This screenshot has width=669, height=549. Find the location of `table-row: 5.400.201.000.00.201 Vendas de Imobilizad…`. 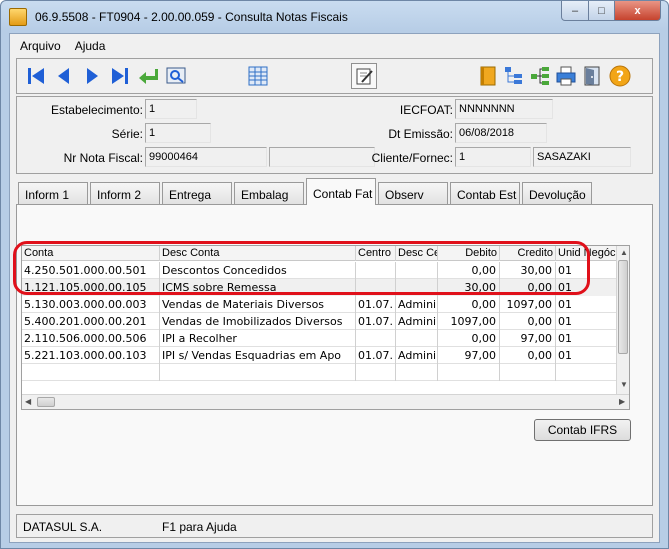

table-row: 5.400.201.000.00.201 Vendas de Imobilizad… is located at coordinates (320, 321).